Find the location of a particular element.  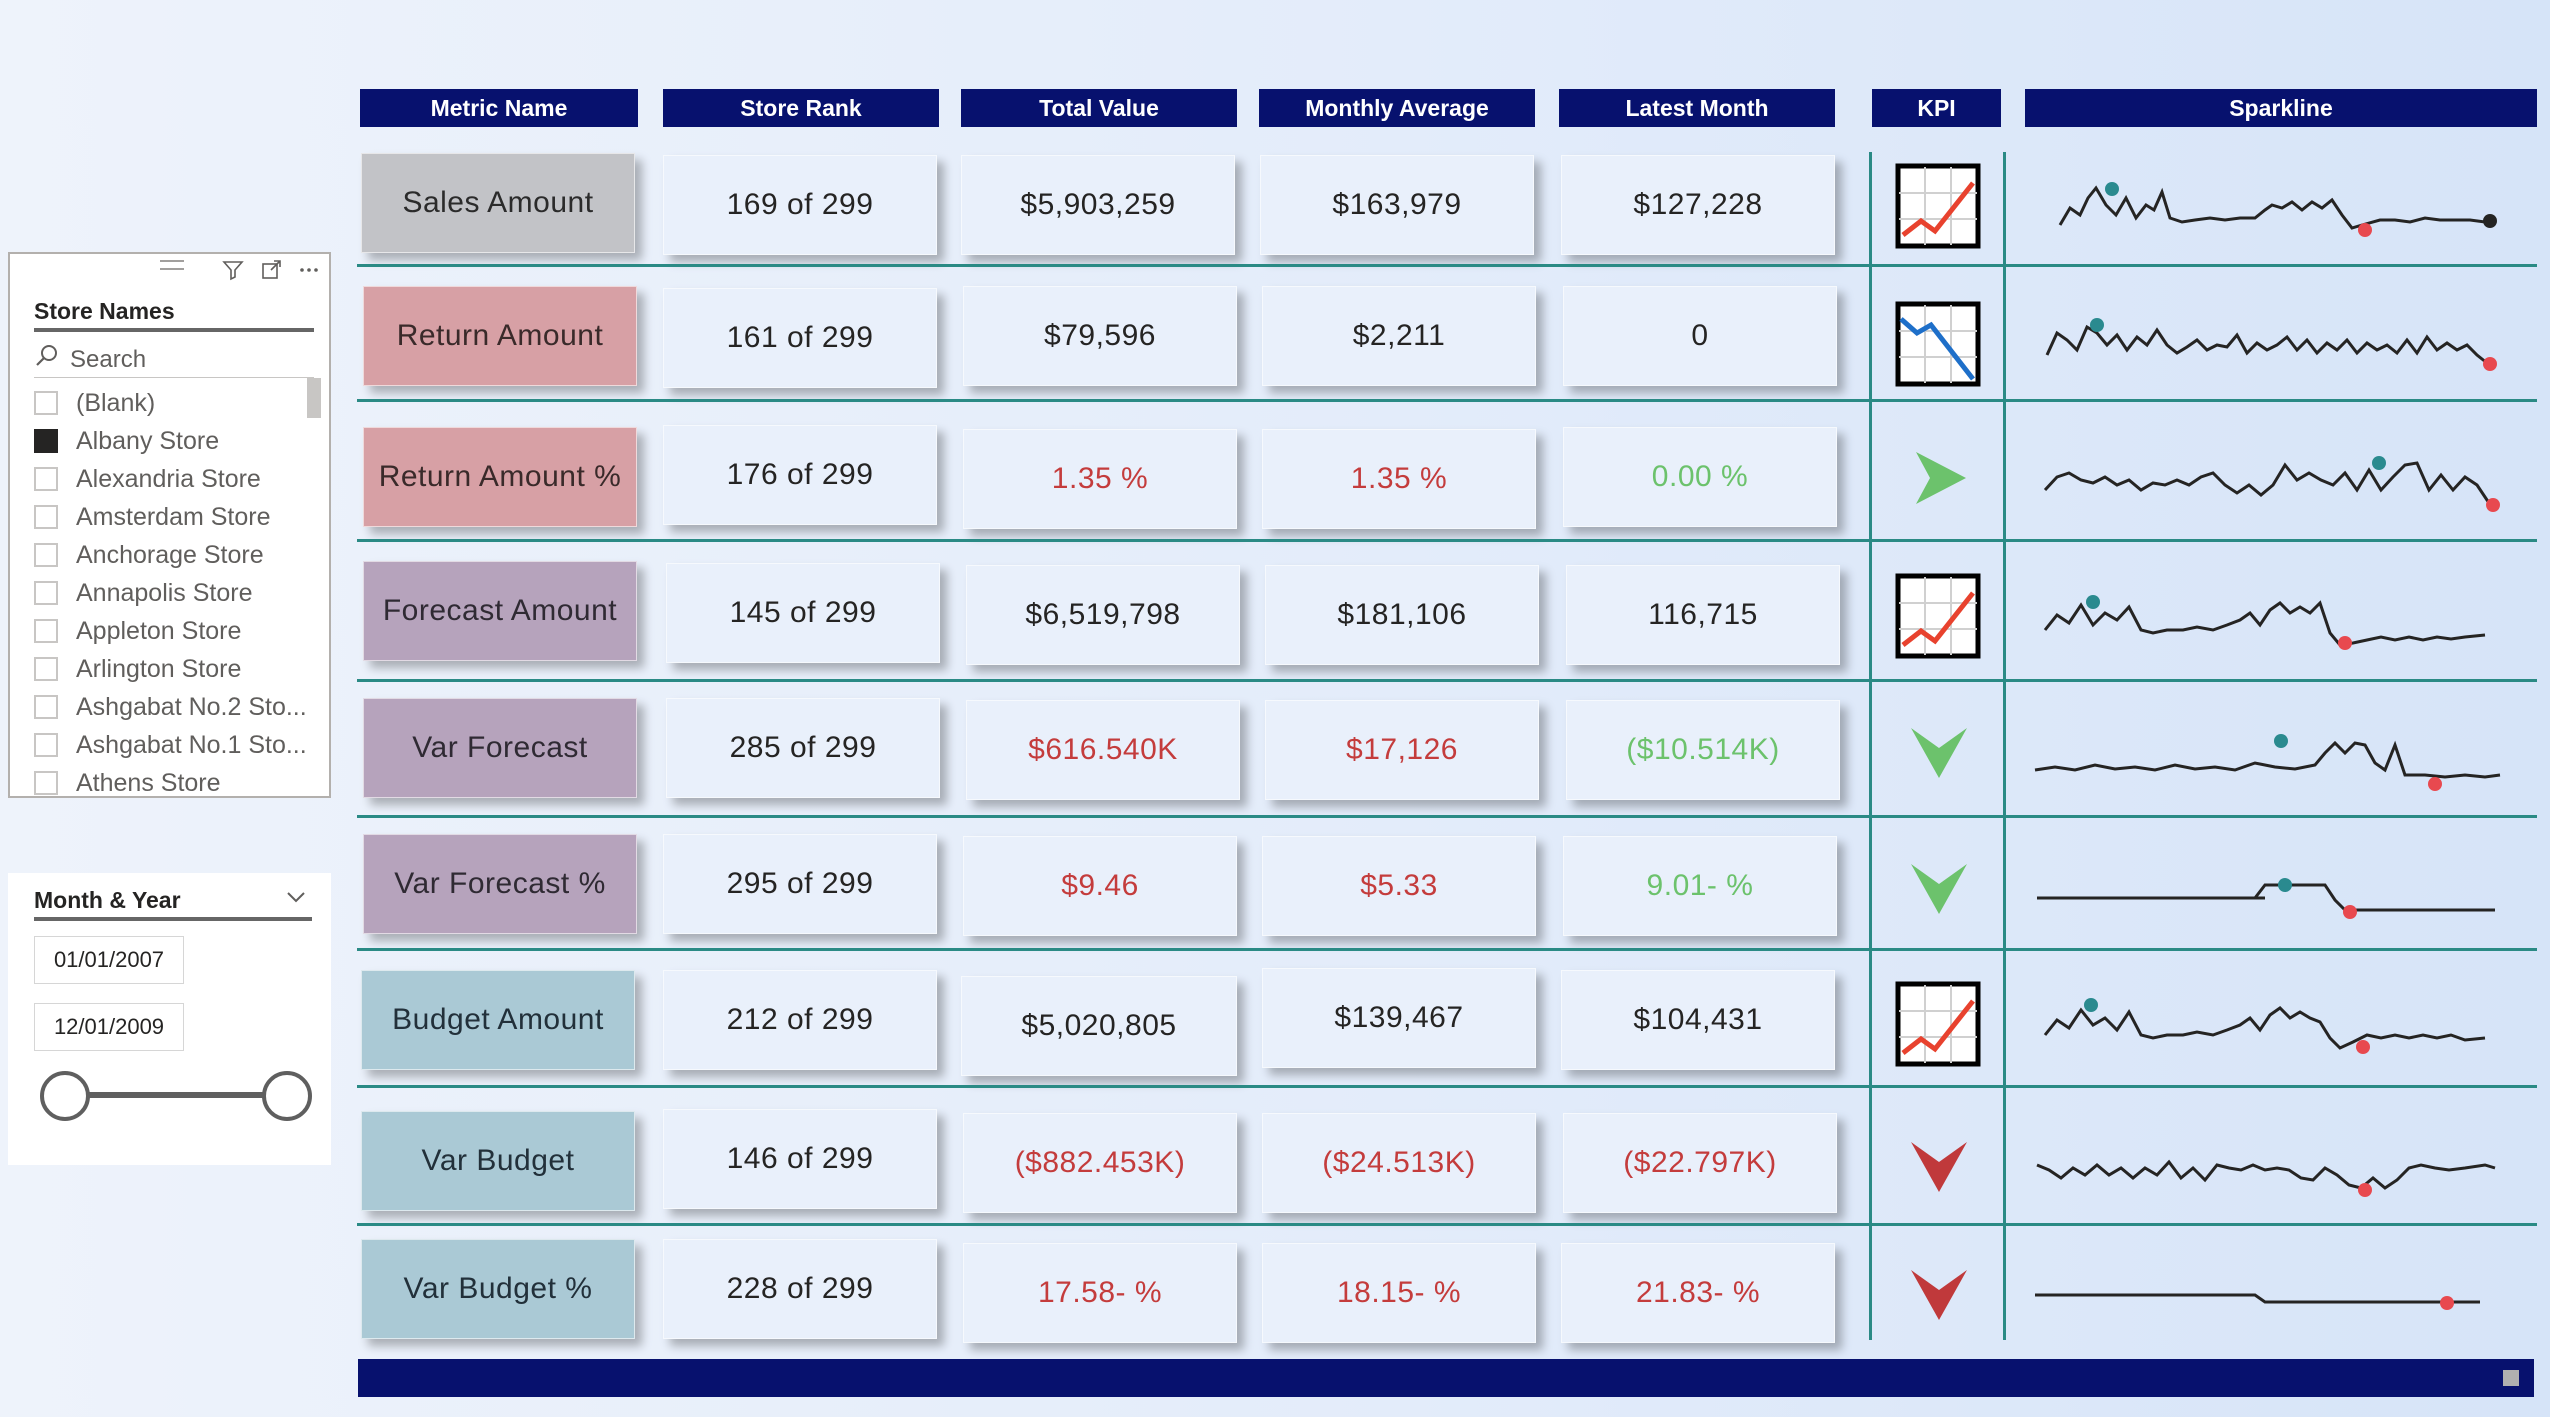

total-value-cell: $79,596 is located at coordinates (1100, 336).